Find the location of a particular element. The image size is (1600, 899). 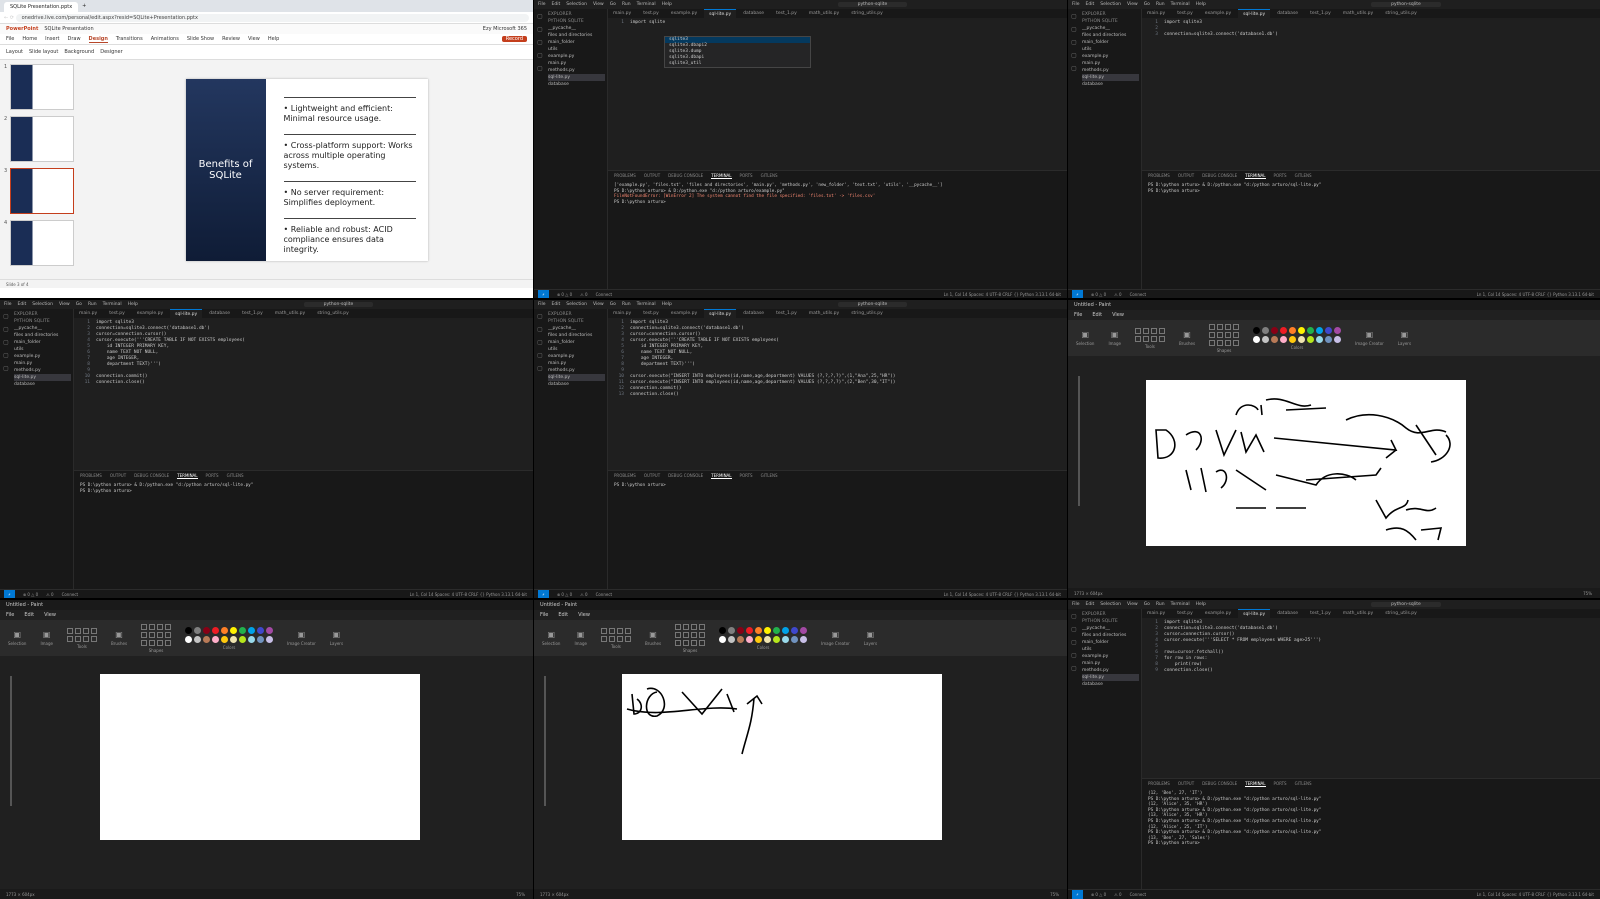

menu-item: Run is located at coordinates (1160, 4).